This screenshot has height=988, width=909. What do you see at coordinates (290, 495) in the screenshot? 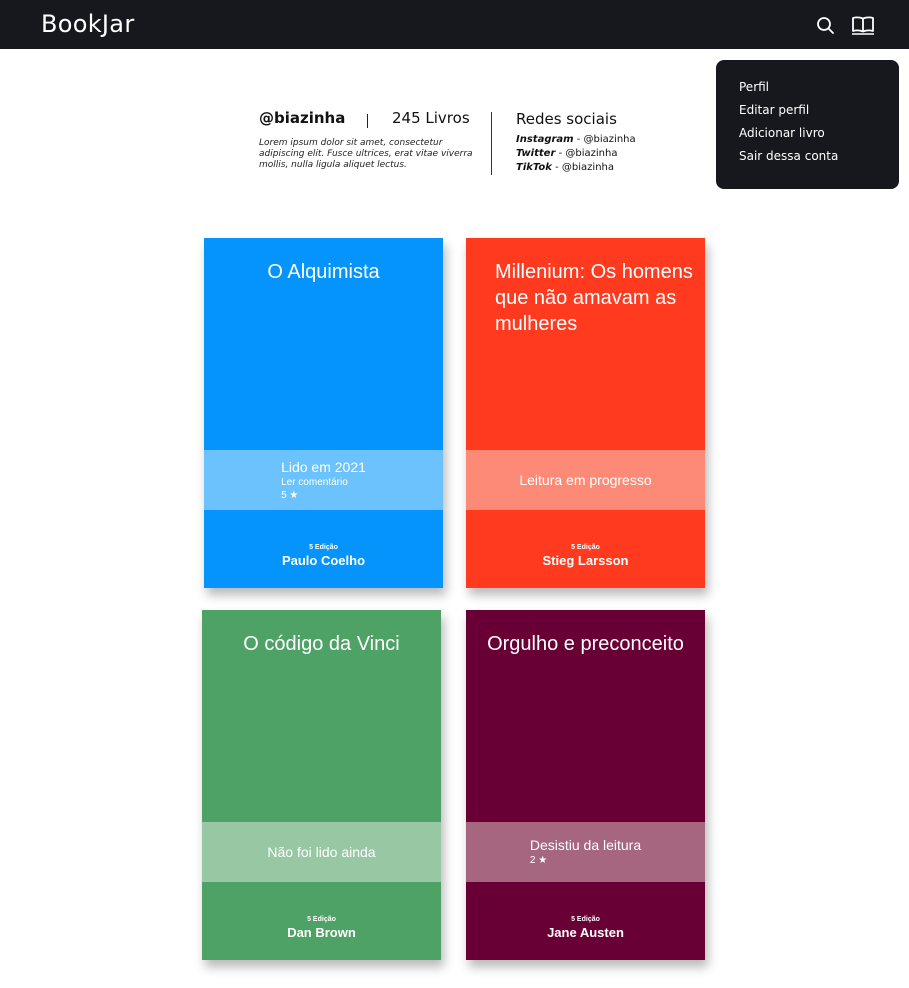
I see `book-rating: 5 ★` at bounding box center [290, 495].